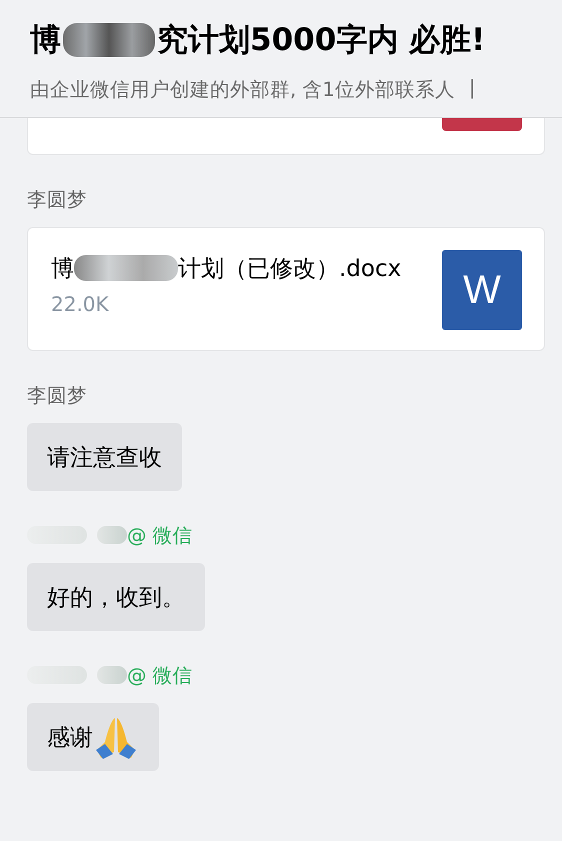 The height and width of the screenshot is (841, 562). What do you see at coordinates (321, 40) in the screenshot?
I see `chat-title: 究计划5000字内 必胜!` at bounding box center [321, 40].